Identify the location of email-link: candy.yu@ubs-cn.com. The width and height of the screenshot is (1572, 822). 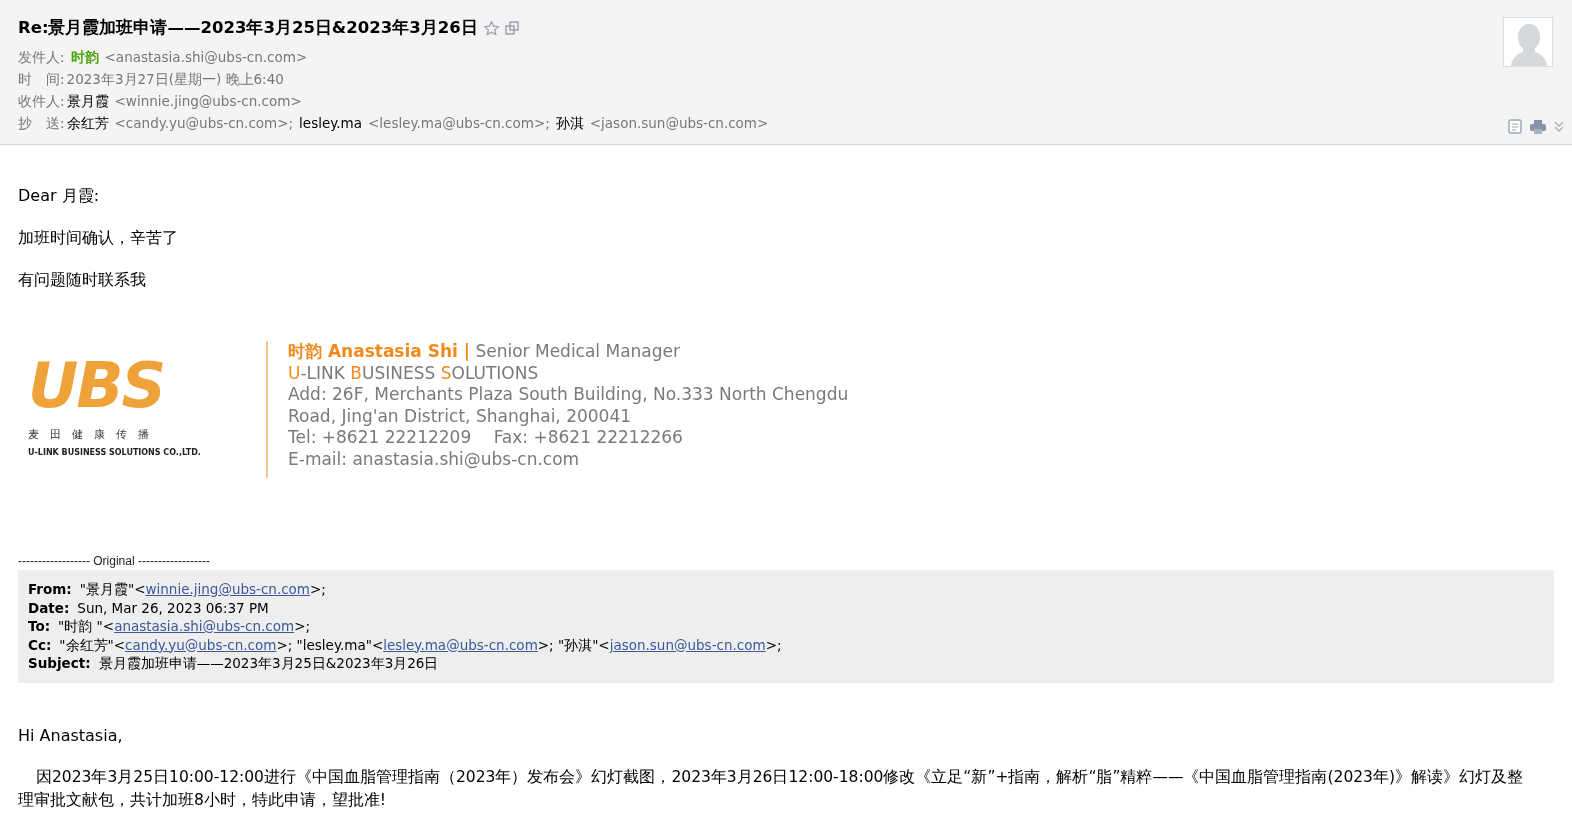
(201, 644).